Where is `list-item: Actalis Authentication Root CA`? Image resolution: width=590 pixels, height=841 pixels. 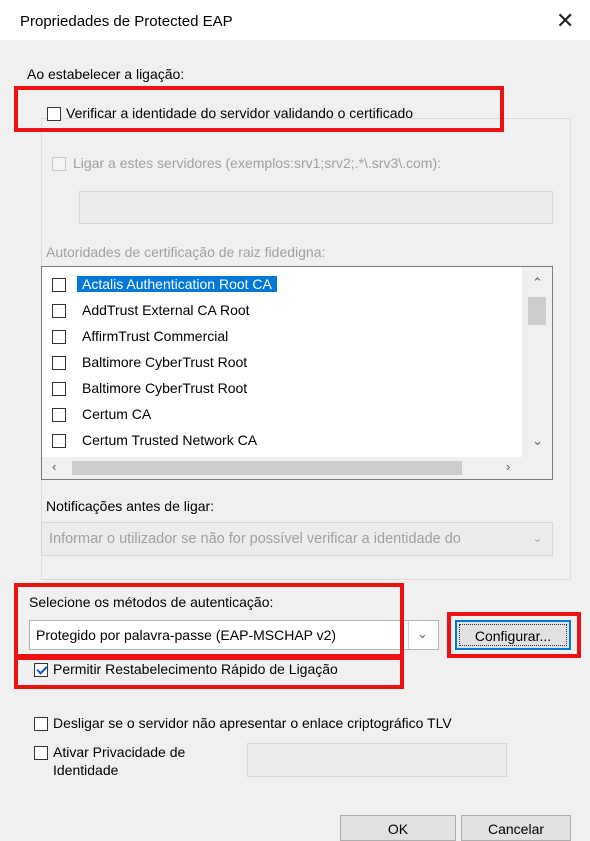 list-item: Actalis Authentication Root CA is located at coordinates (277, 285).